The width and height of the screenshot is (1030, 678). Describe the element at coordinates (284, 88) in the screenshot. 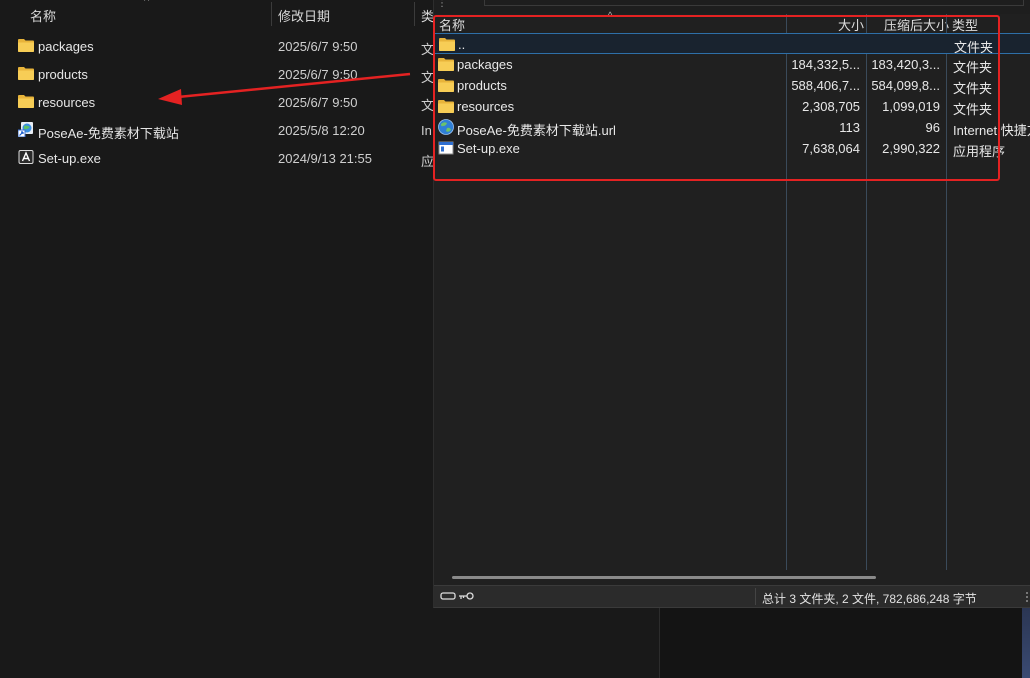

I see `annotation-arrow-icon` at that location.